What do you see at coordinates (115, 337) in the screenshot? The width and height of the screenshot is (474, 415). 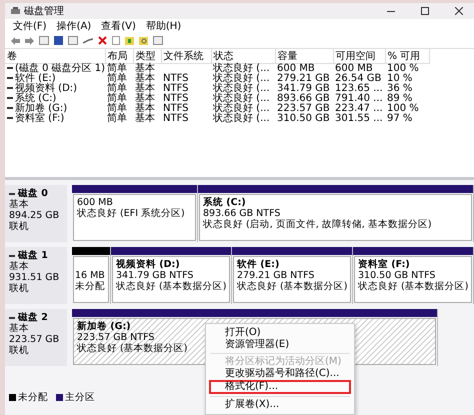 I see `partition-size: 223.57 GB NTFS` at bounding box center [115, 337].